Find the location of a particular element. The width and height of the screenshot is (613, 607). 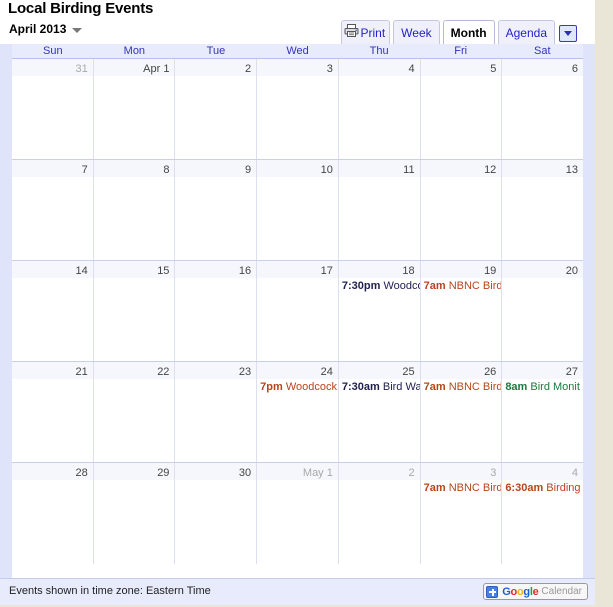

day-cell: 31 is located at coordinates (53, 109).